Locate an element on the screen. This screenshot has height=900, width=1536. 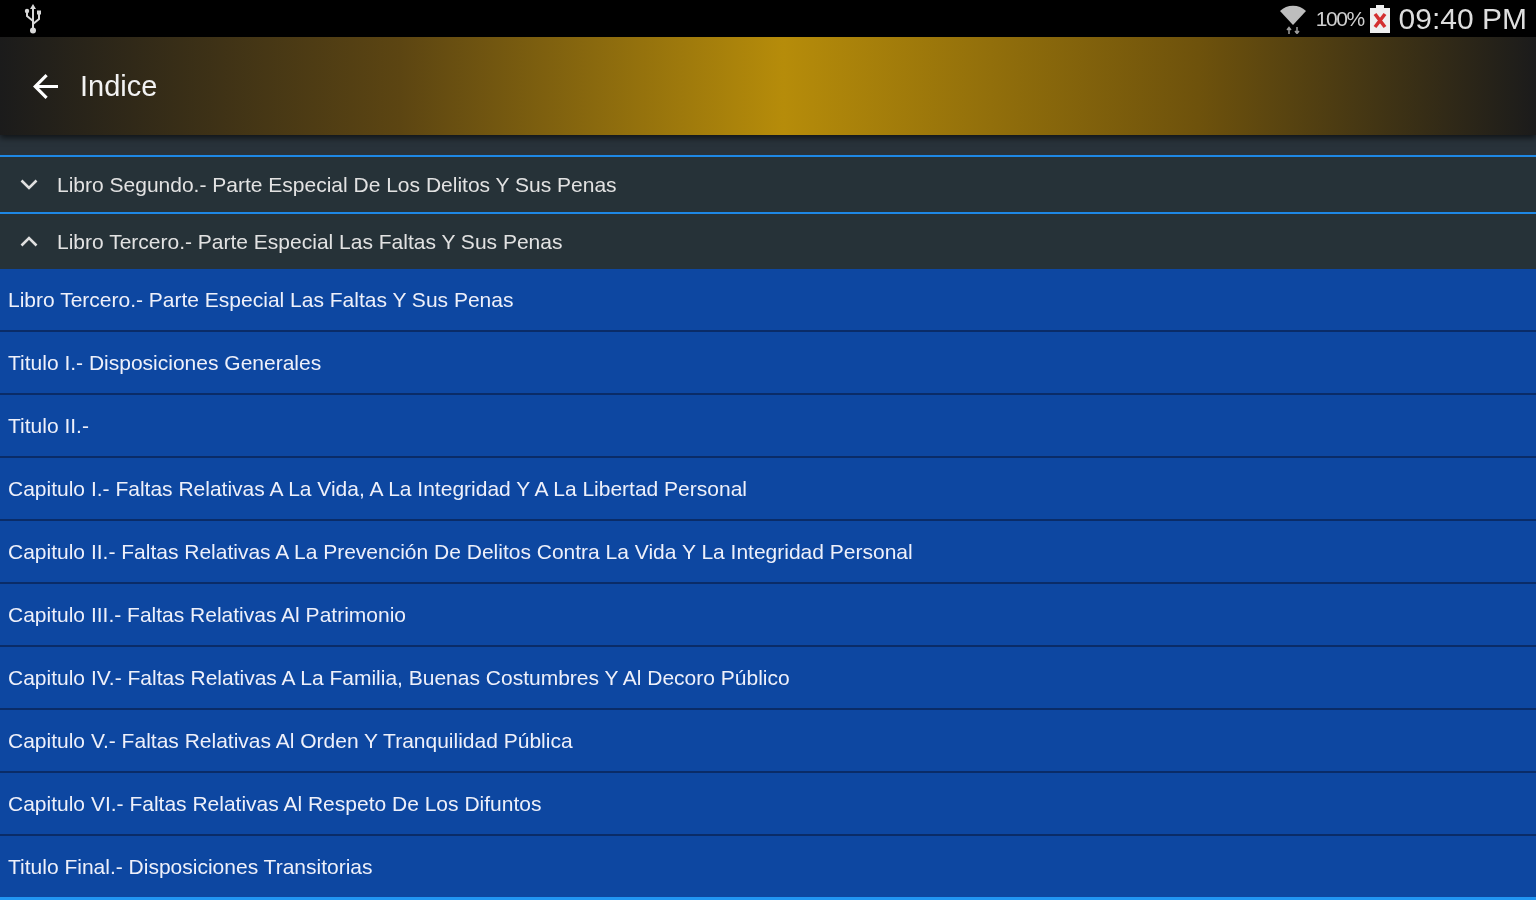
list-item: Titulo I.- Disposiciones Generales is located at coordinates (768, 363).